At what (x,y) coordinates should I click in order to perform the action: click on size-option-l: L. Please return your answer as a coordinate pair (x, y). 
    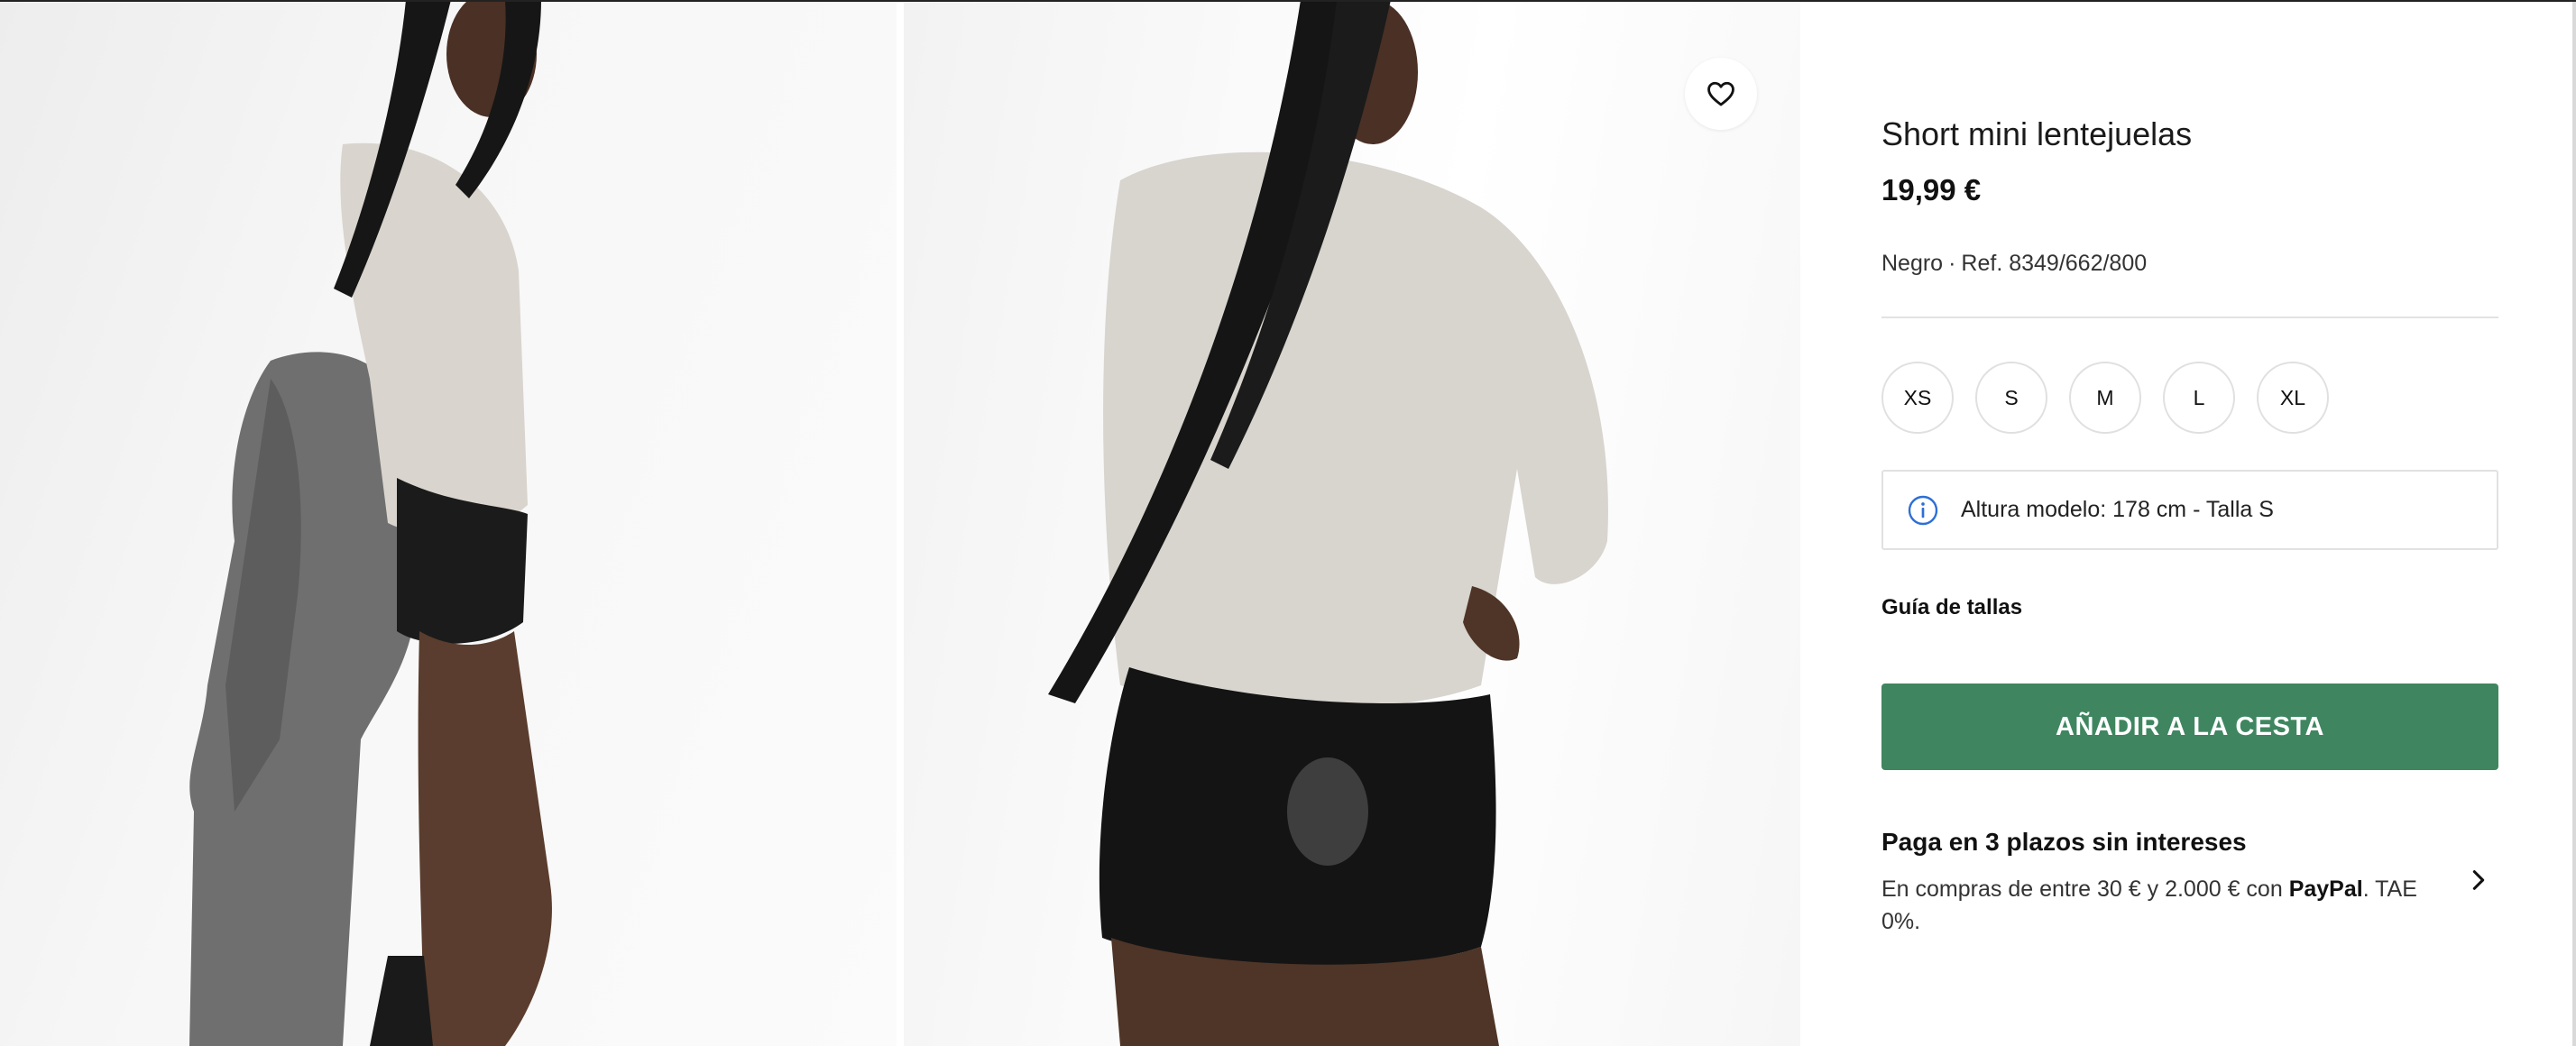
    Looking at the image, I should click on (2199, 398).